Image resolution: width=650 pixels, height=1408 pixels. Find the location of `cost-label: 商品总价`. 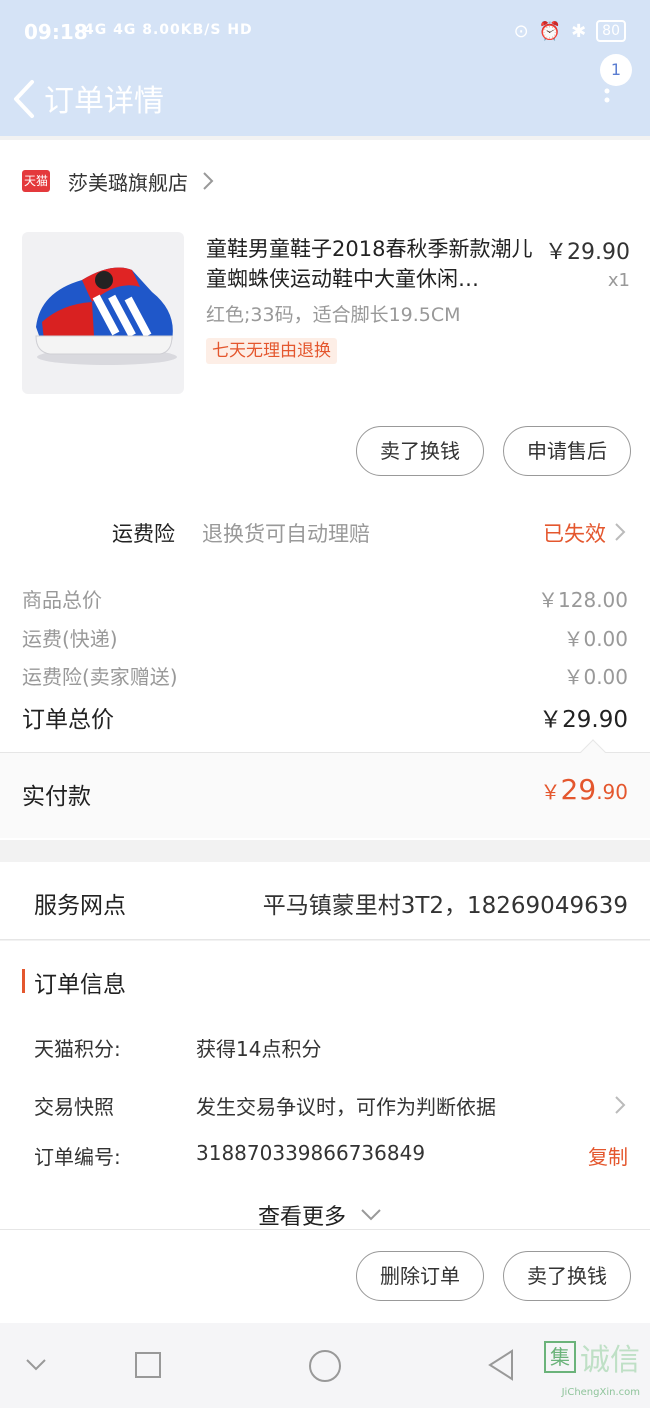

cost-label: 商品总价 is located at coordinates (62, 600).